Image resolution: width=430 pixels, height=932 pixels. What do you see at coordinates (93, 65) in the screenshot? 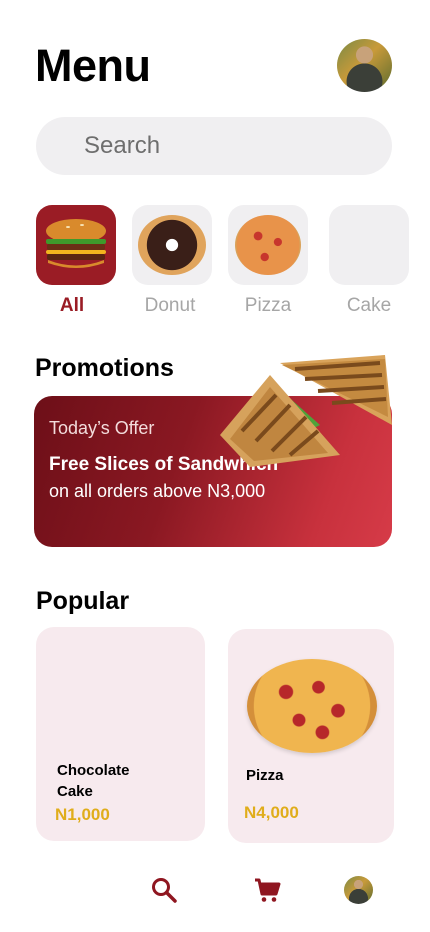
I see `page-title: Menu` at bounding box center [93, 65].